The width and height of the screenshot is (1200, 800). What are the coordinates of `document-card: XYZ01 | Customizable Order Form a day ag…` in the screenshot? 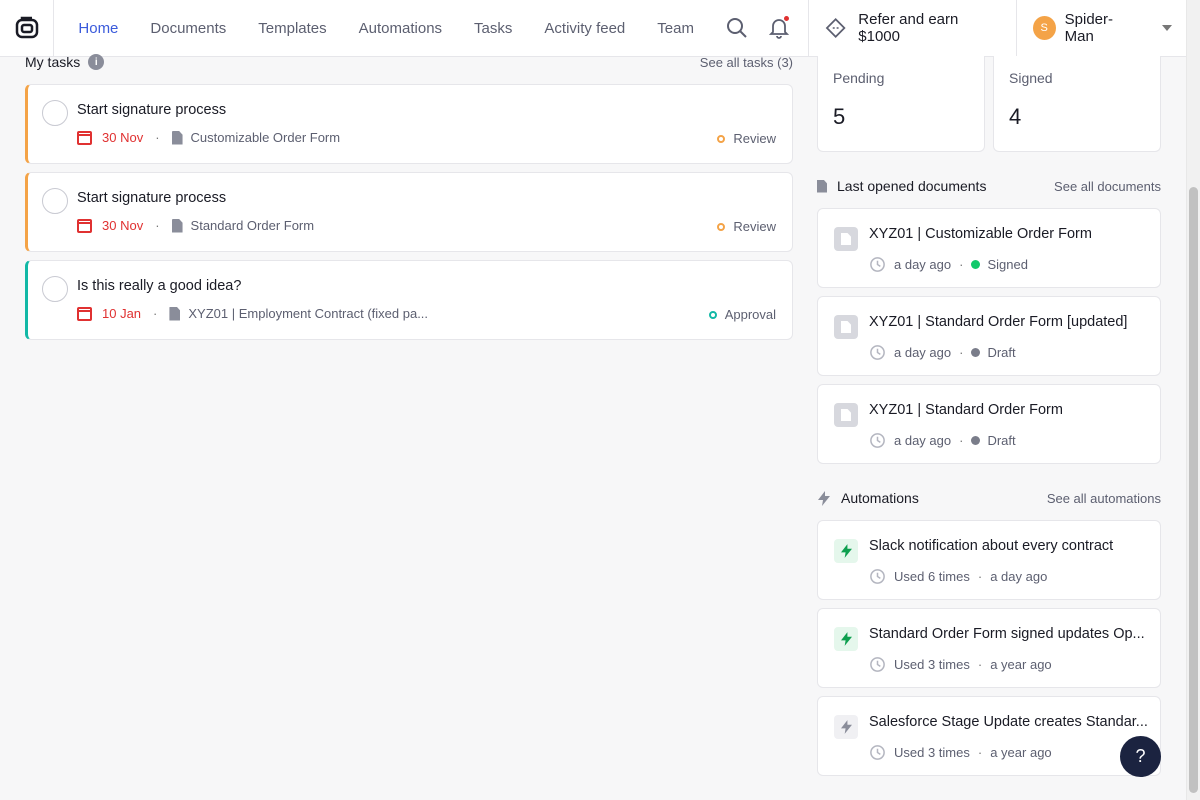 It's located at (989, 248).